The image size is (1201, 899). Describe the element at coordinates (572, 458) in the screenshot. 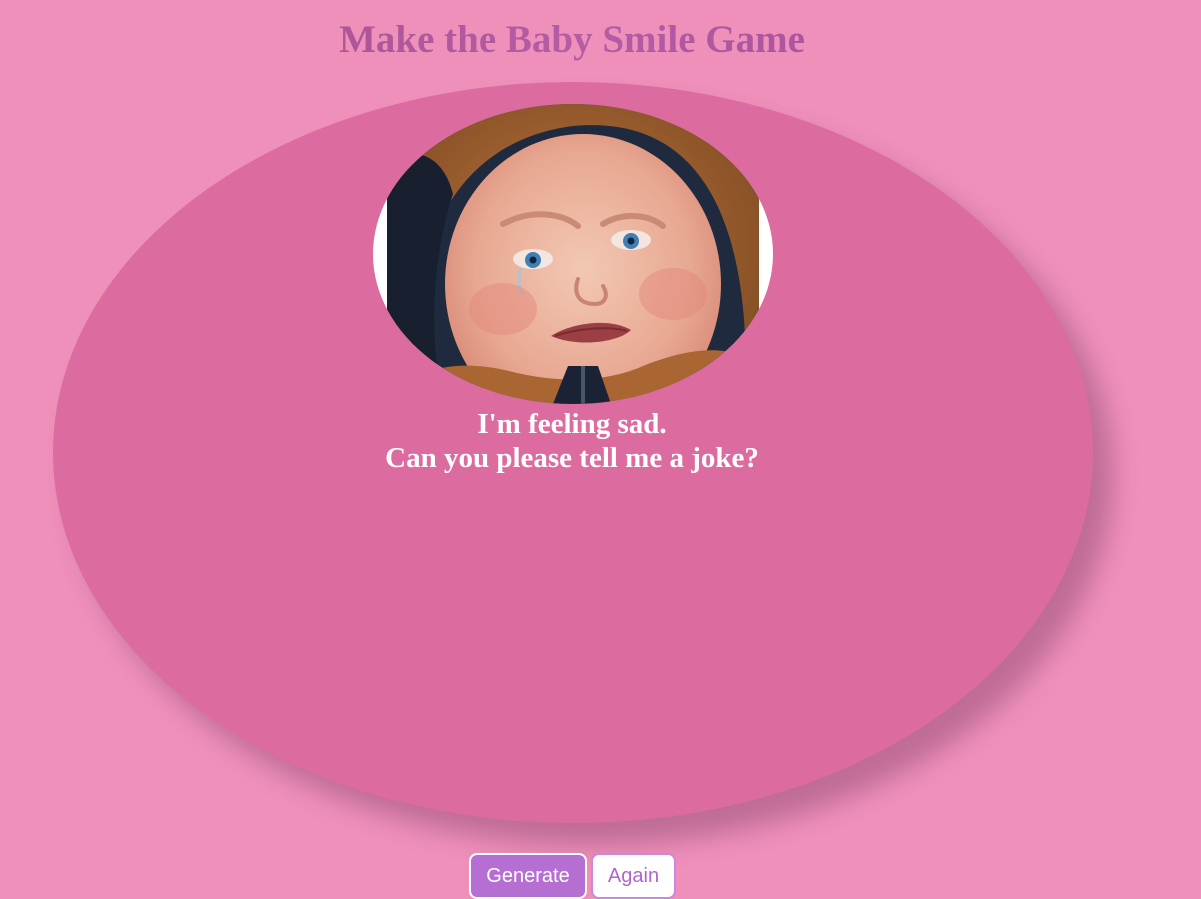

I see `message-line-2: Can you please tell me a joke?` at that location.